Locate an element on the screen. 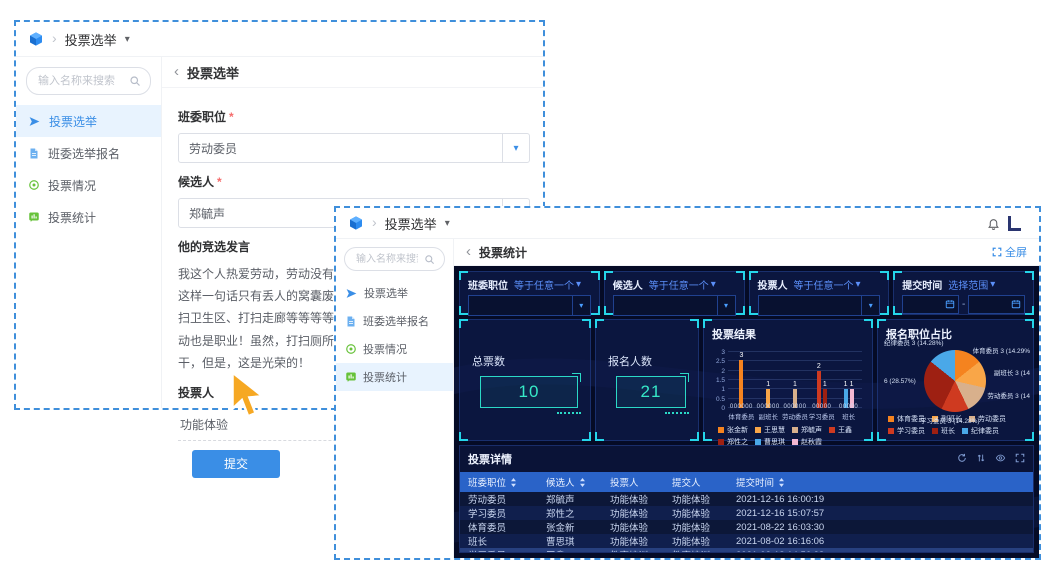 This screenshot has height=576, width=1055. stat-value: 10 is located at coordinates (529, 391).